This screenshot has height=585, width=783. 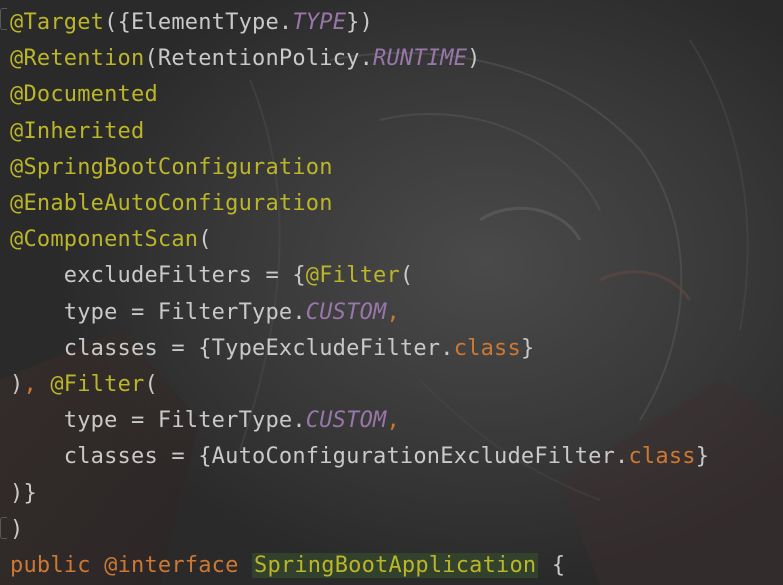 I want to click on code-token: TYPE, so click(x=319, y=22).